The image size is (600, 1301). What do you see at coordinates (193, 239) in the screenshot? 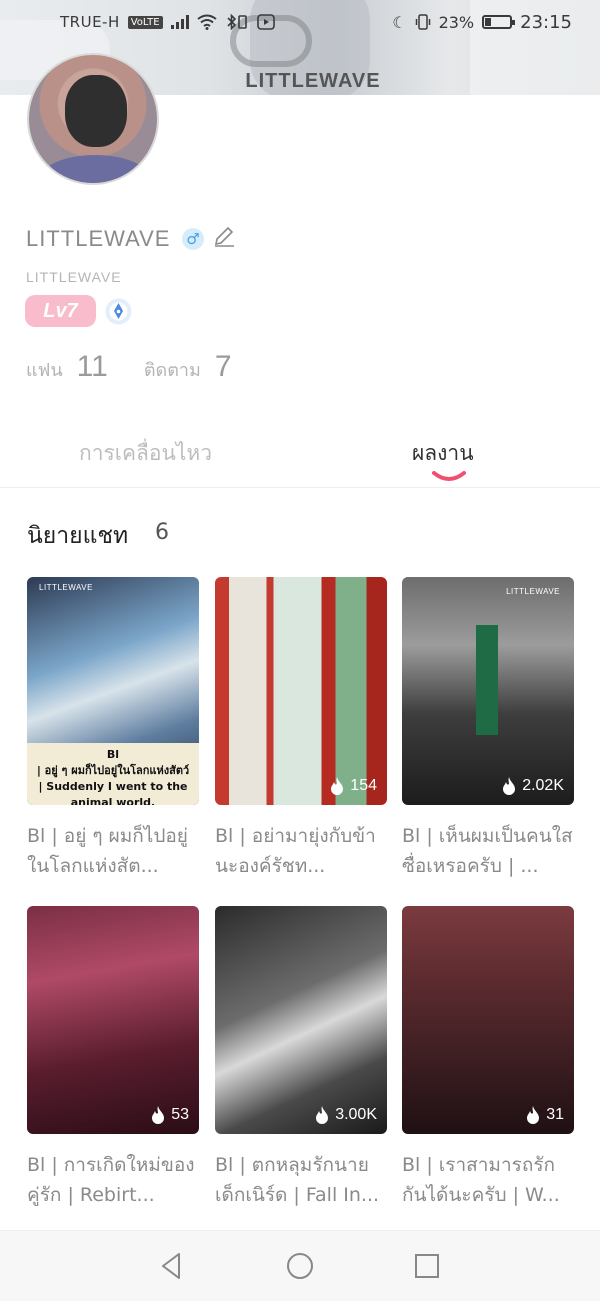
I see `male-icon: ♂` at bounding box center [193, 239].